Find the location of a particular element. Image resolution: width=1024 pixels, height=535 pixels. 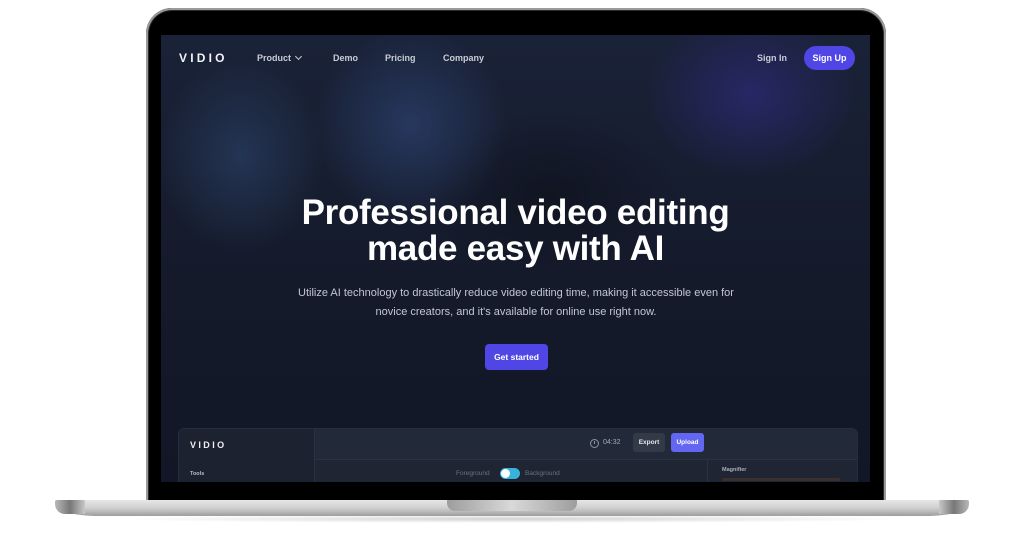

laptop-base-left-edge is located at coordinates (70, 507).